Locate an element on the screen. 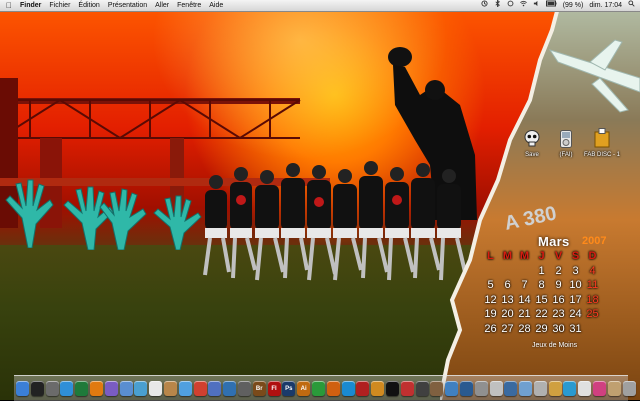 This screenshot has height=401, width=640. calendar-day: 27 is located at coordinates (507, 328).